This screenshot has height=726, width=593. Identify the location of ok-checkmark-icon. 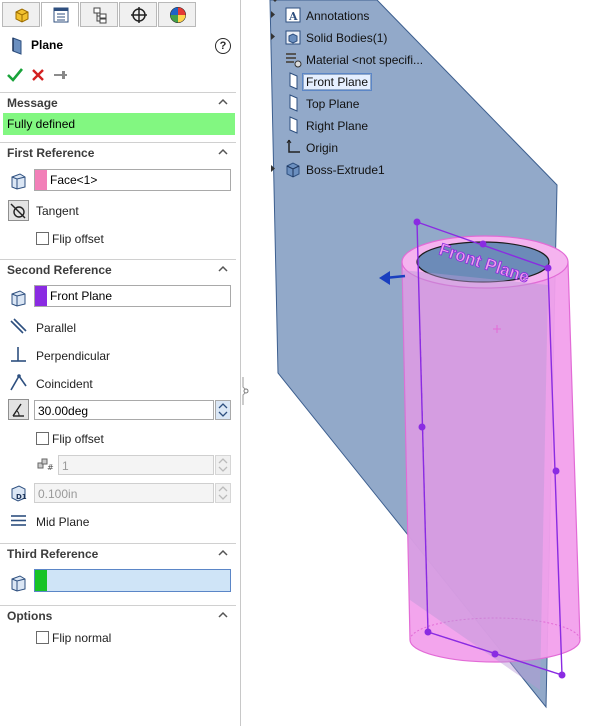
(15, 75).